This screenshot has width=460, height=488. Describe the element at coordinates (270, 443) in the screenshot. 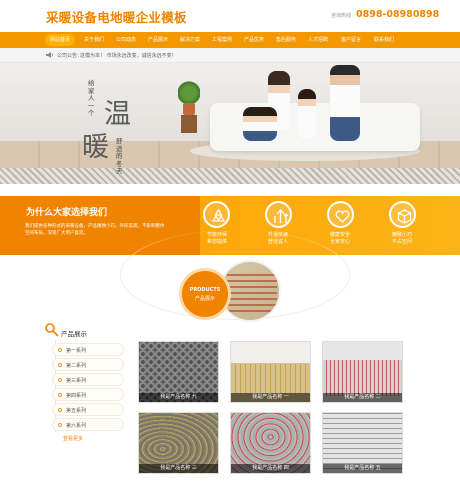

I see `product-card-5: 我是产品名称 四` at that location.